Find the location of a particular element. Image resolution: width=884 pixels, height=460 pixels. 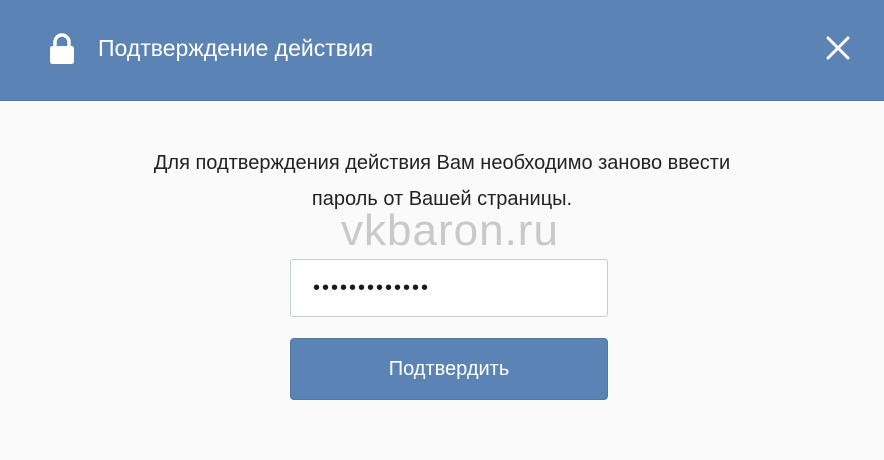

dialog-title: Подтверждение действия is located at coordinates (236, 48).